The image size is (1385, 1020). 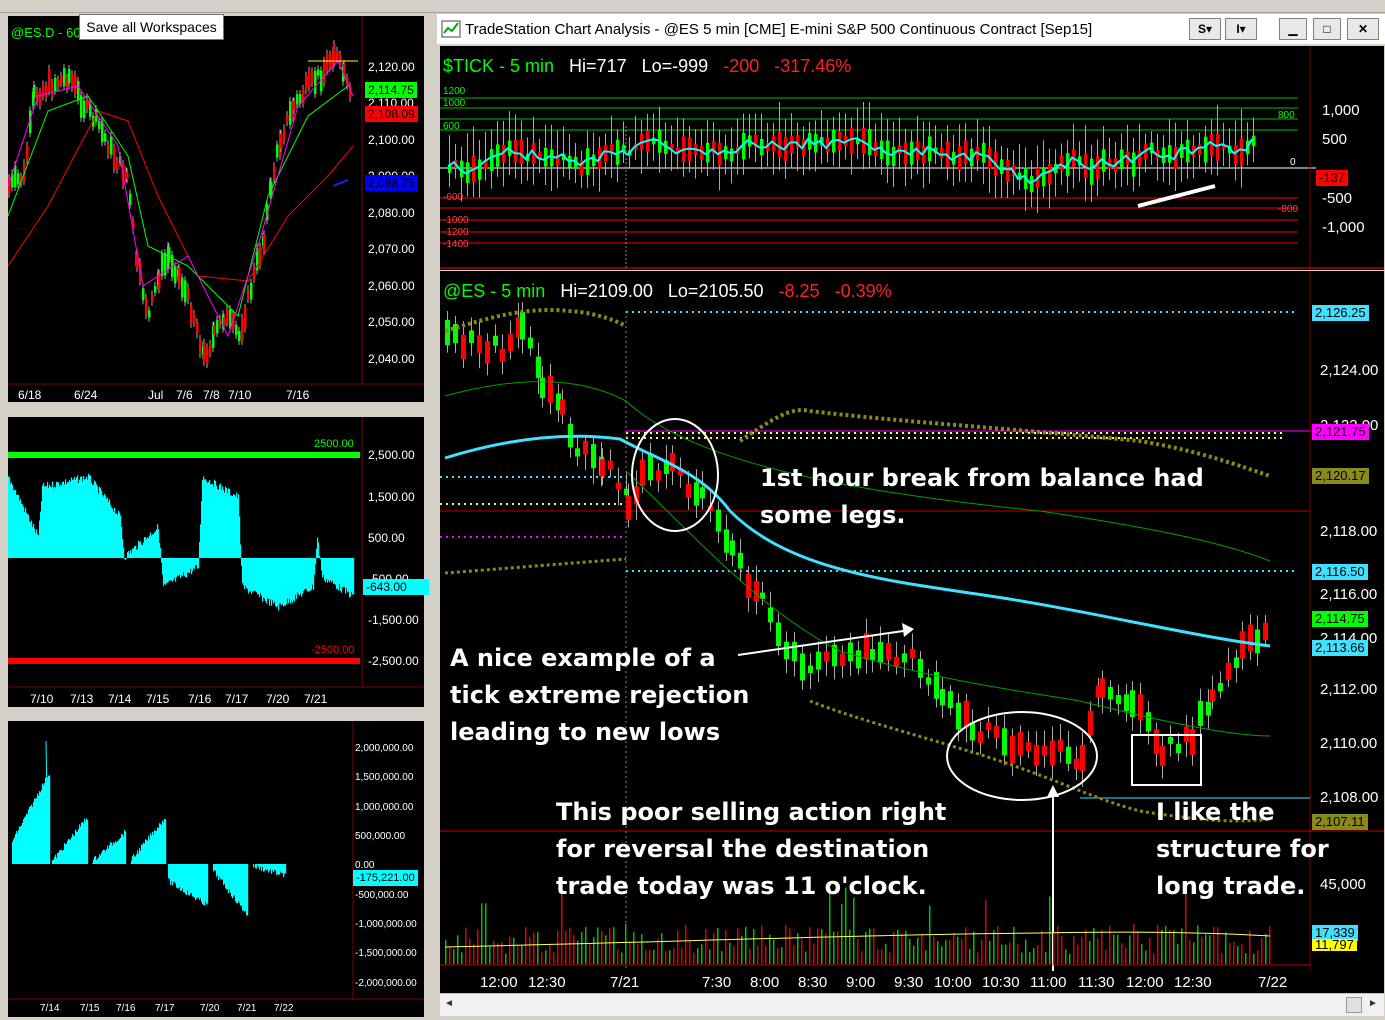 I want to click on scroll-thumb, so click(x=1354, y=1005).